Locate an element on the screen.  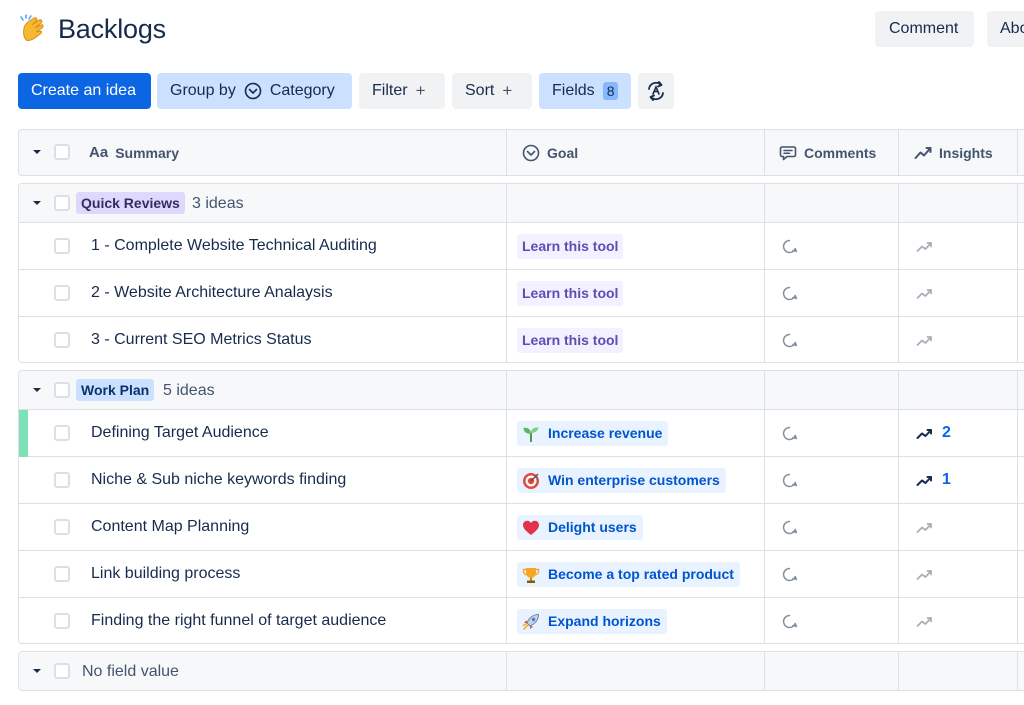
sort-button: Sort + is located at coordinates (492, 91).